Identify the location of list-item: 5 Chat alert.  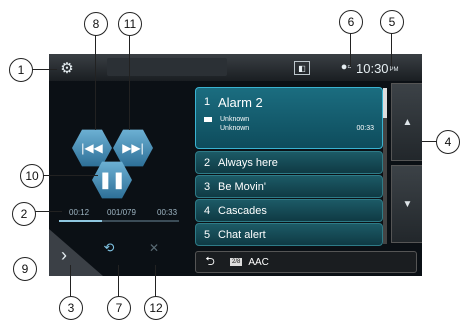
(289, 234).